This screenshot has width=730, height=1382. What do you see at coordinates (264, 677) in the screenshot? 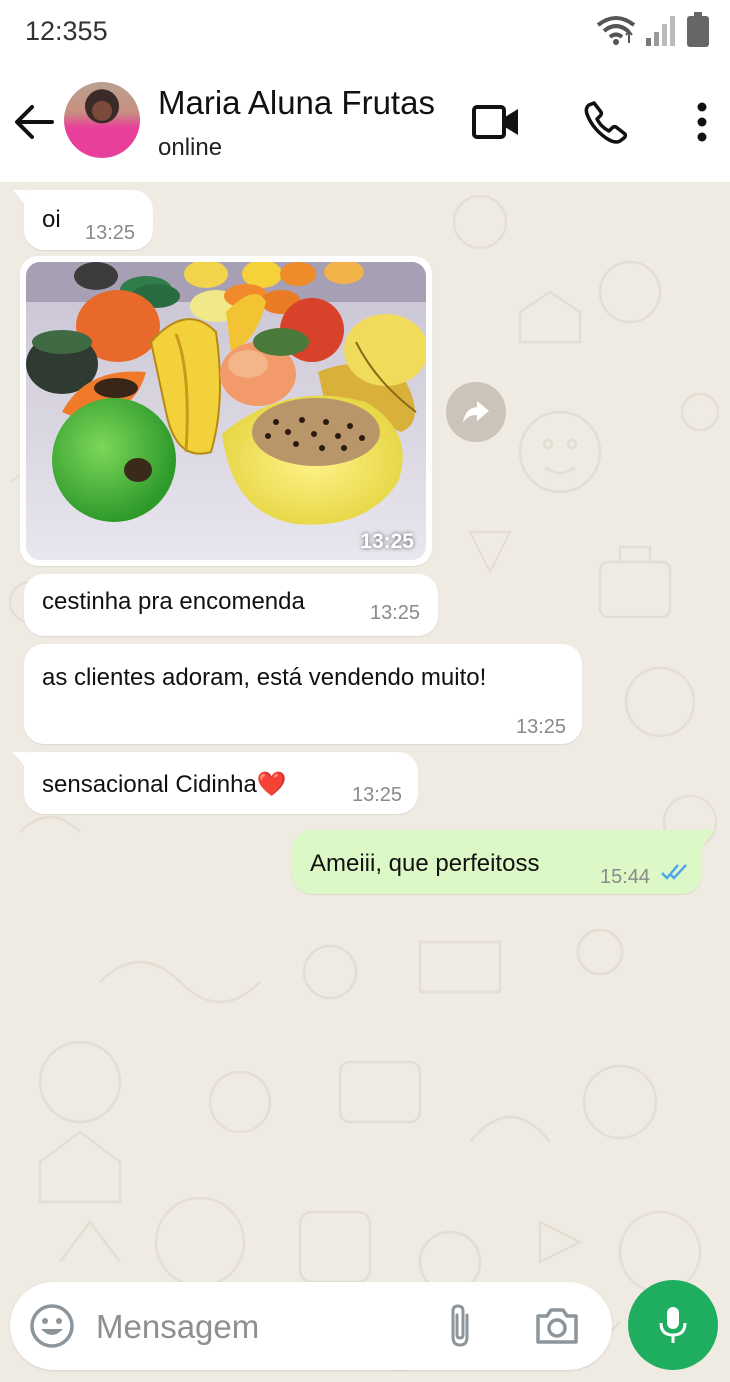
I see `message-text: as clientes adoram, está vendendo muito!` at bounding box center [264, 677].